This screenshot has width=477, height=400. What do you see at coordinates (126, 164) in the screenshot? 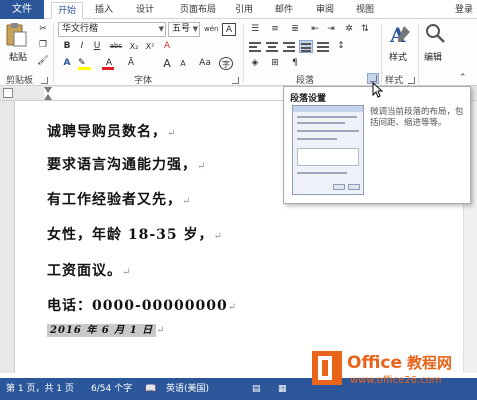
I see `document-line: 要求语言沟通能力强，↵` at bounding box center [126, 164].